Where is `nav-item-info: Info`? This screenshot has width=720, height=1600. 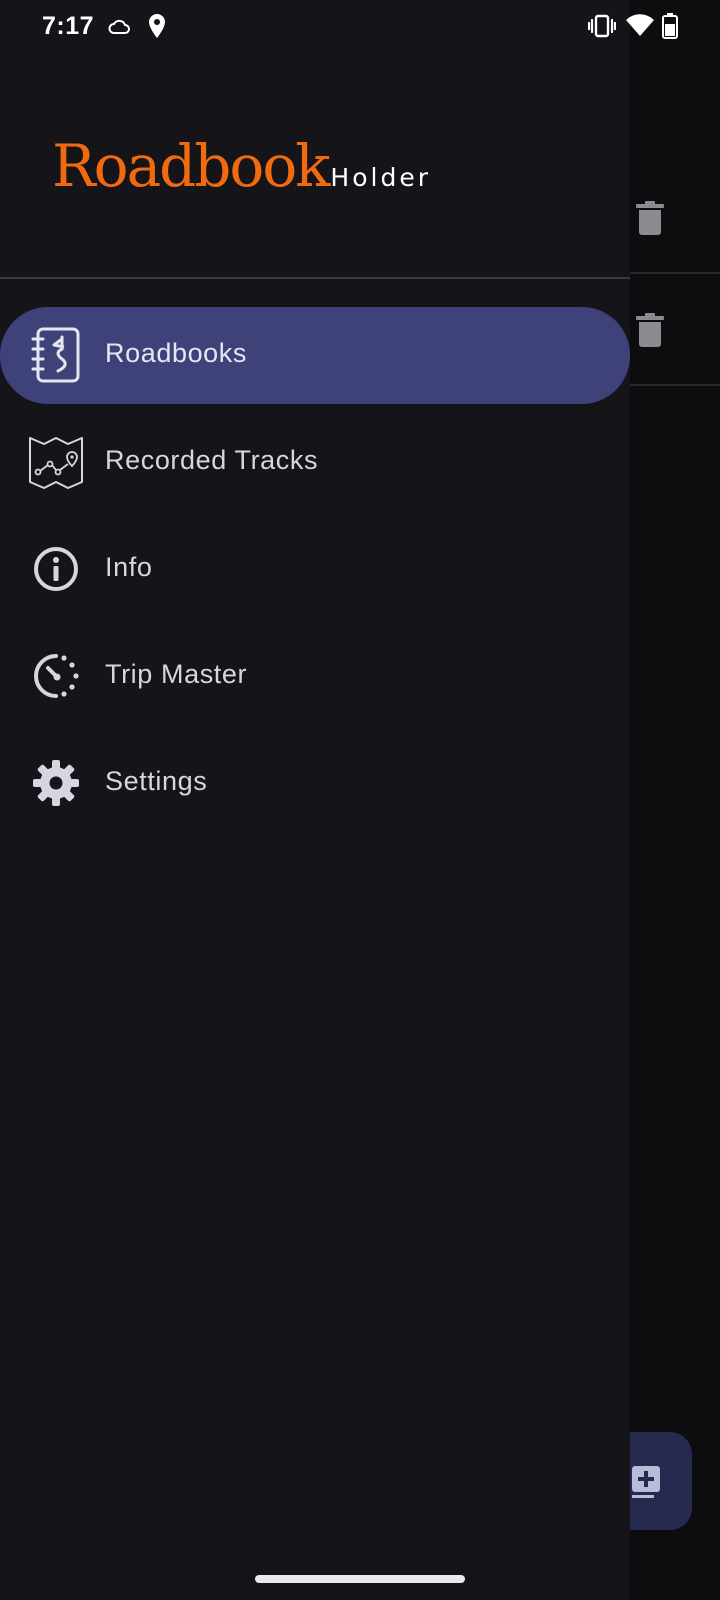 nav-item-info: Info is located at coordinates (315, 569).